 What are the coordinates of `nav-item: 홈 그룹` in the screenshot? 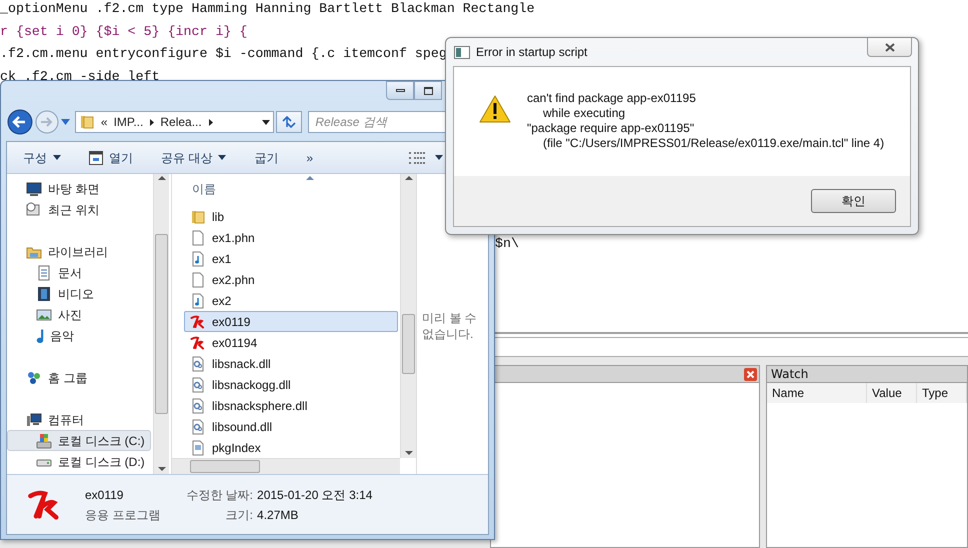 It's located at (79, 377).